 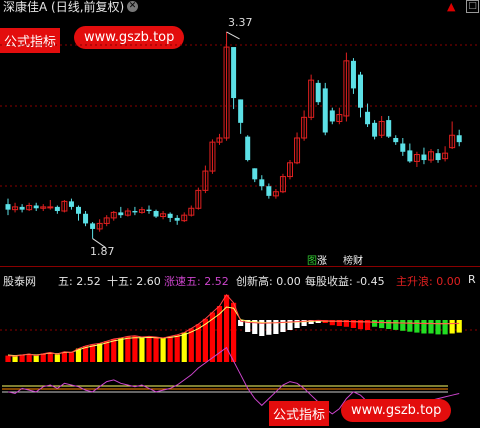 I want to click on tag-zhang-label: 涨, so click(x=322, y=261).